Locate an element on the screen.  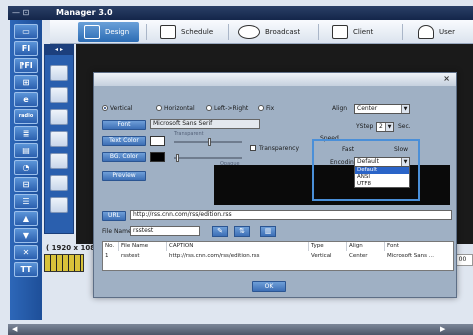
clock-icon: ◔ is located at coordinates (26, 167).